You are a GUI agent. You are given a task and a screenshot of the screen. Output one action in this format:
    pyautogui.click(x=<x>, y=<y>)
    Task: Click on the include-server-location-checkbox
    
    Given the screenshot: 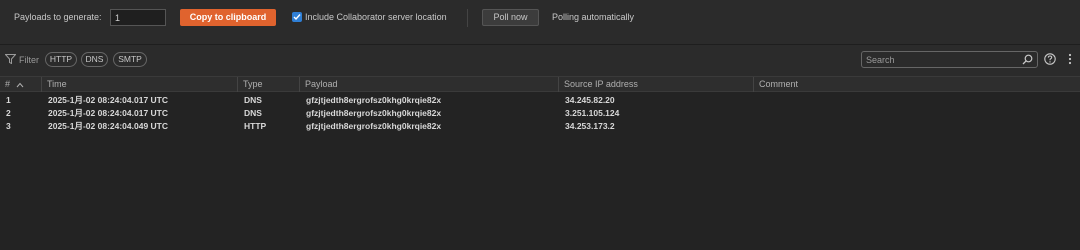 What is the action you would take?
    pyautogui.click(x=297, y=17)
    